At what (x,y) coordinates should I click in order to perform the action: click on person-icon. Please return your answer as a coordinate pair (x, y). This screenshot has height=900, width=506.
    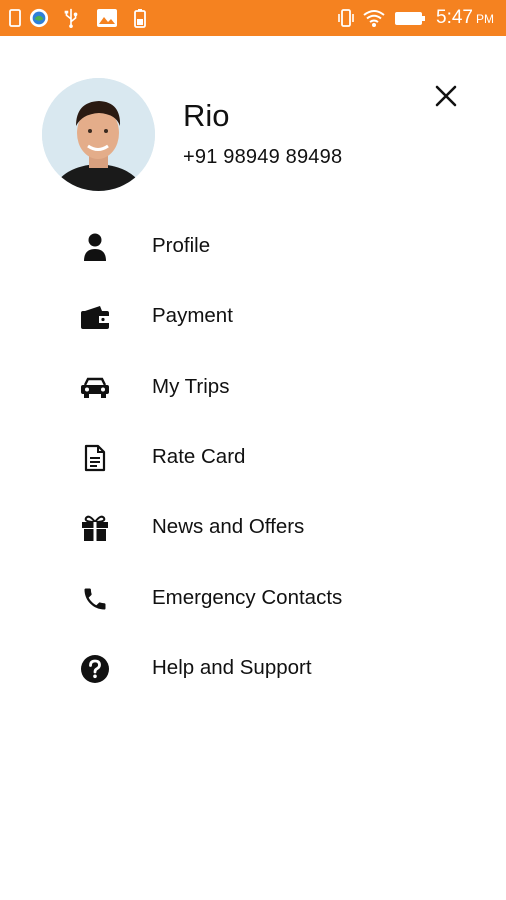
    Looking at the image, I should click on (95, 247).